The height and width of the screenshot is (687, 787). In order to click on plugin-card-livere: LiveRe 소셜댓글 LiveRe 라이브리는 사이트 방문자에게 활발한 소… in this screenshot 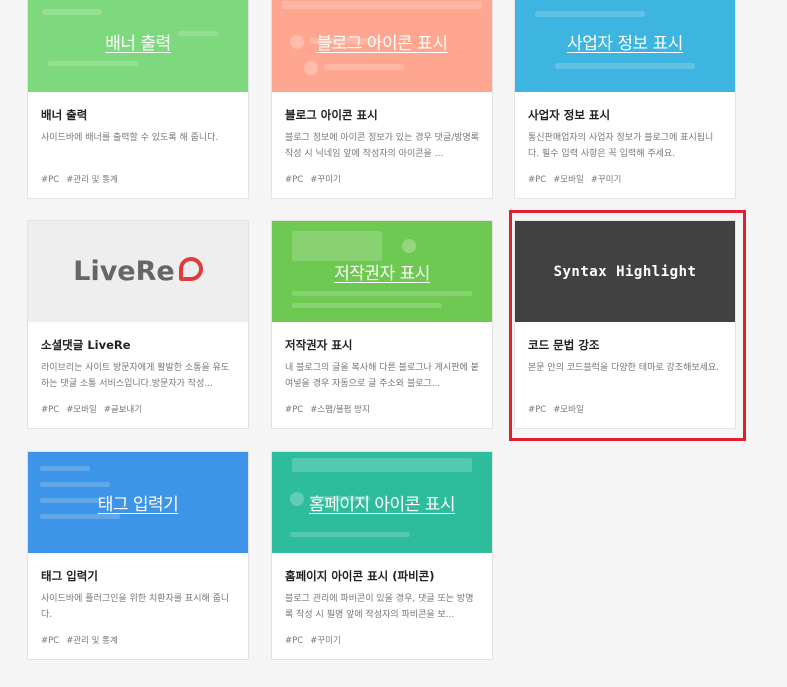, I will do `click(138, 324)`.